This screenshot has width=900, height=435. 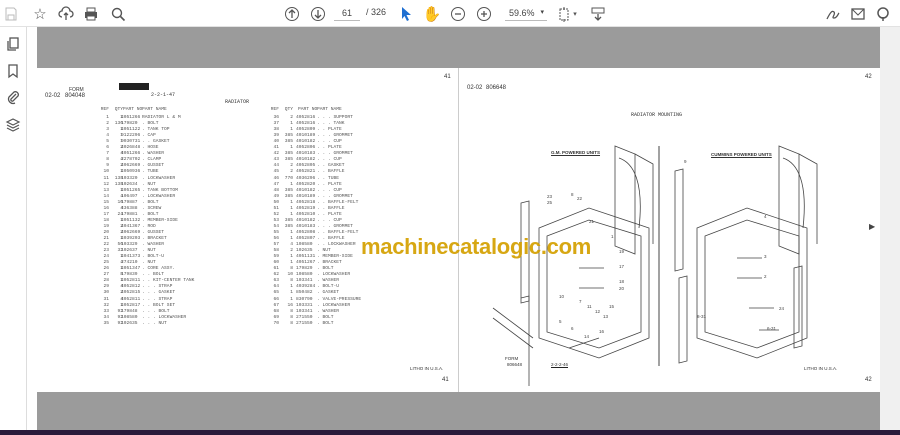 What do you see at coordinates (450, 432) in the screenshot?
I see `taskbar-strip` at bounding box center [450, 432].